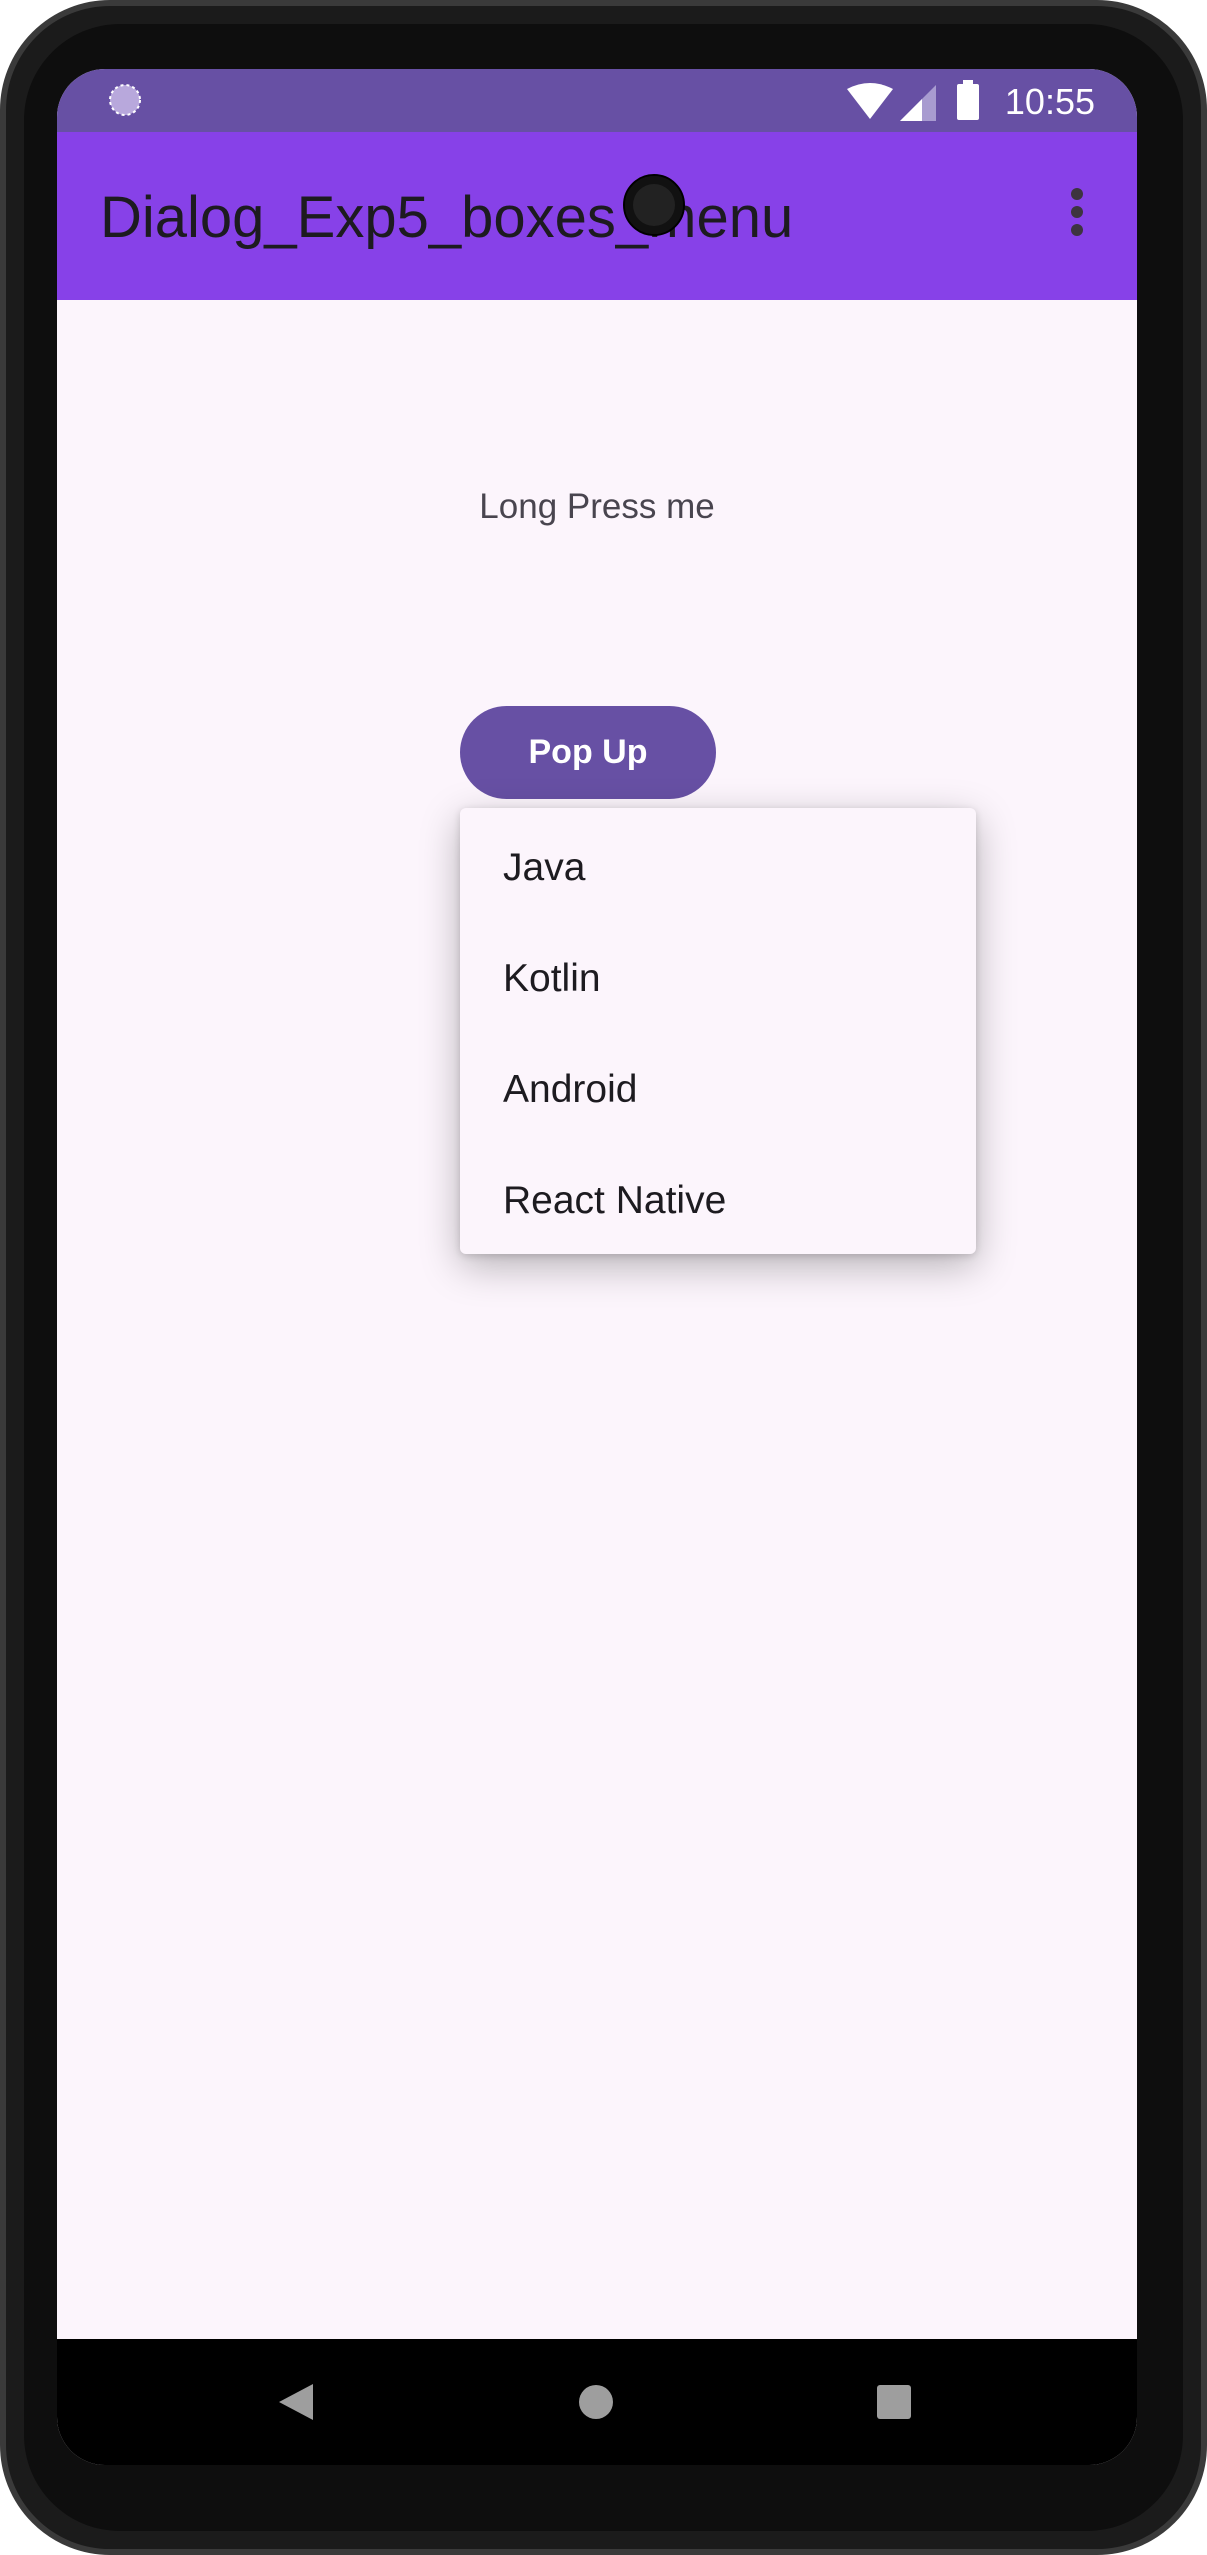  What do you see at coordinates (918, 103) in the screenshot?
I see `signal-icon` at bounding box center [918, 103].